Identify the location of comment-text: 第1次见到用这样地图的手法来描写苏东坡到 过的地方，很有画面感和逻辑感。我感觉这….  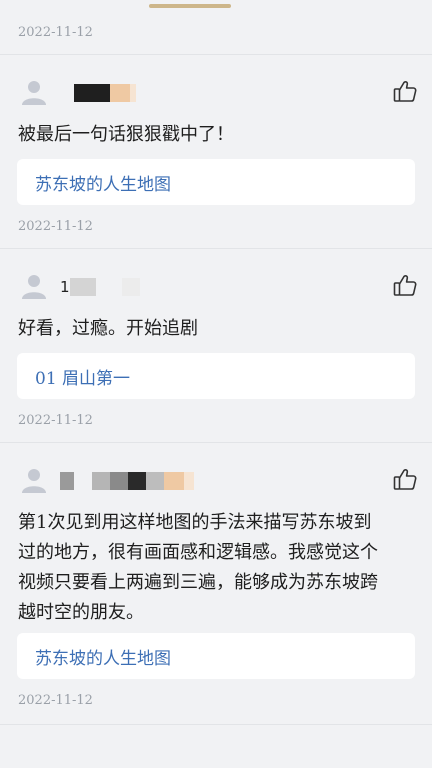
(218, 568).